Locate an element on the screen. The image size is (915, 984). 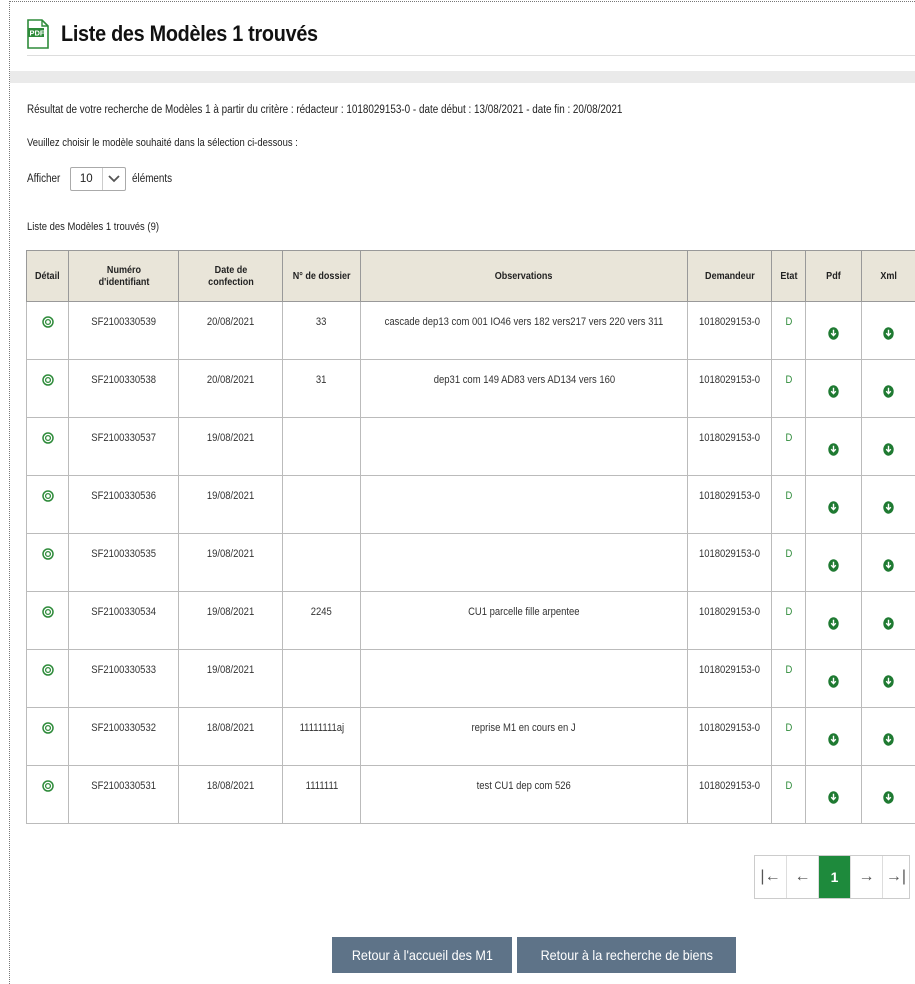
back-to-goods-search-button: Retour à la recherche de biens is located at coordinates (626, 955).